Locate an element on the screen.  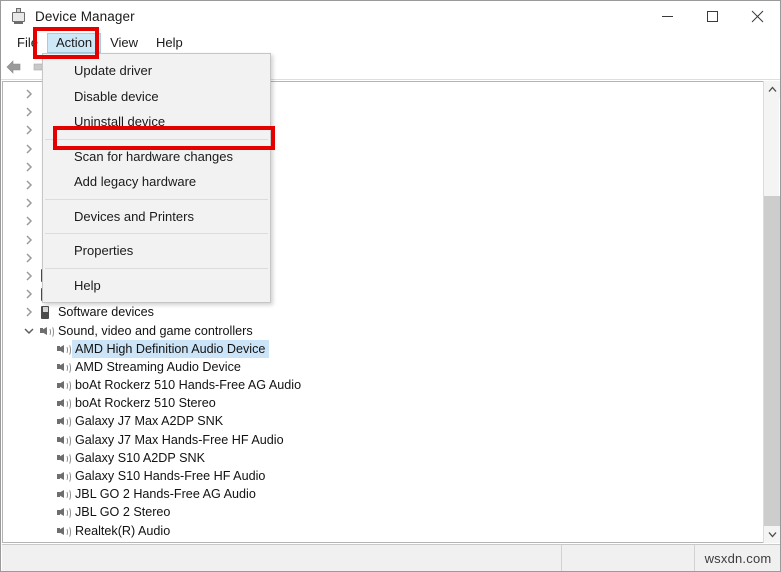
title-bar: Device Manager is located at coordinates (390, 16).